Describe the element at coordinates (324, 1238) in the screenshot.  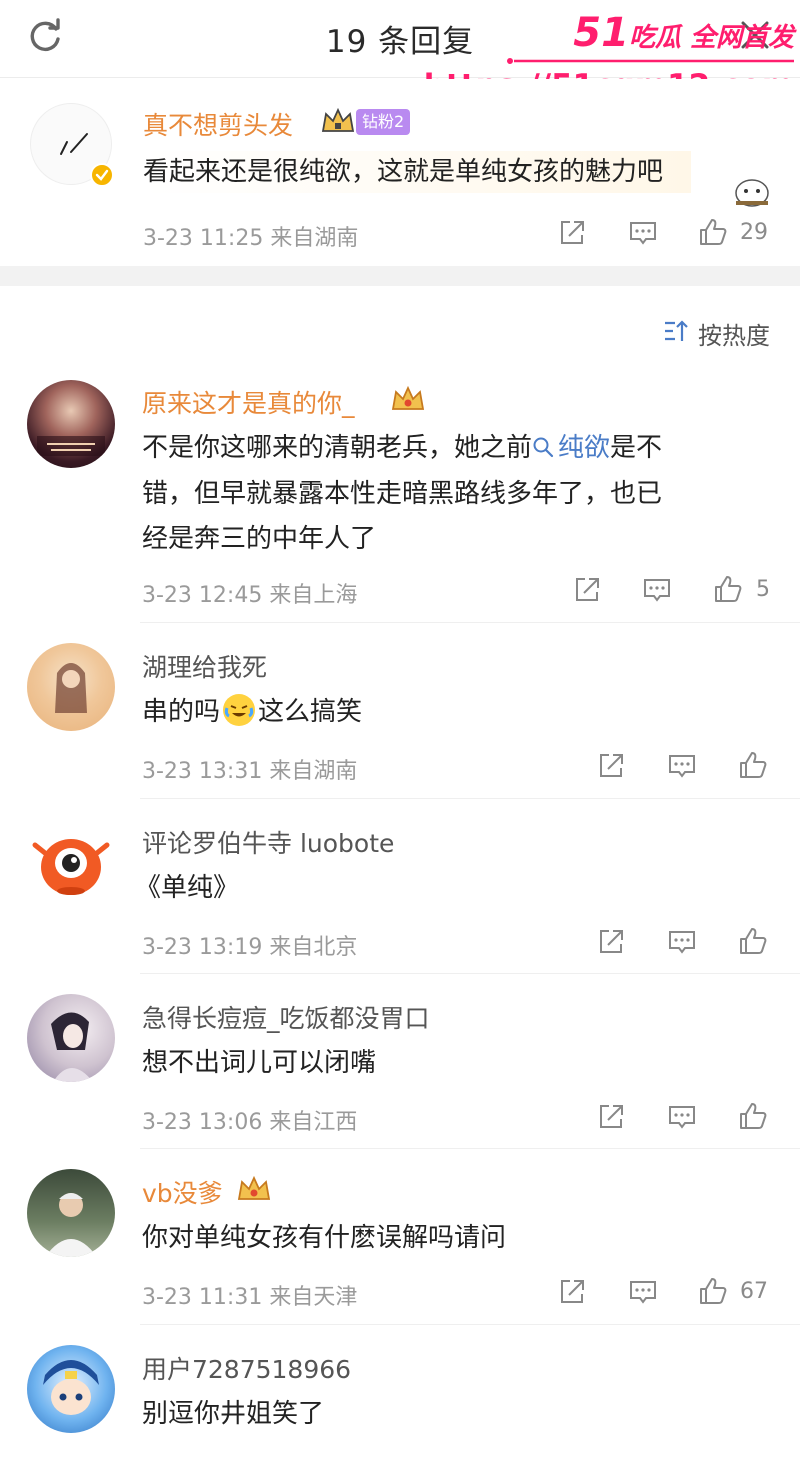
I see `reply-text: 你对单纯女孩有什麽误解吗请问` at that location.